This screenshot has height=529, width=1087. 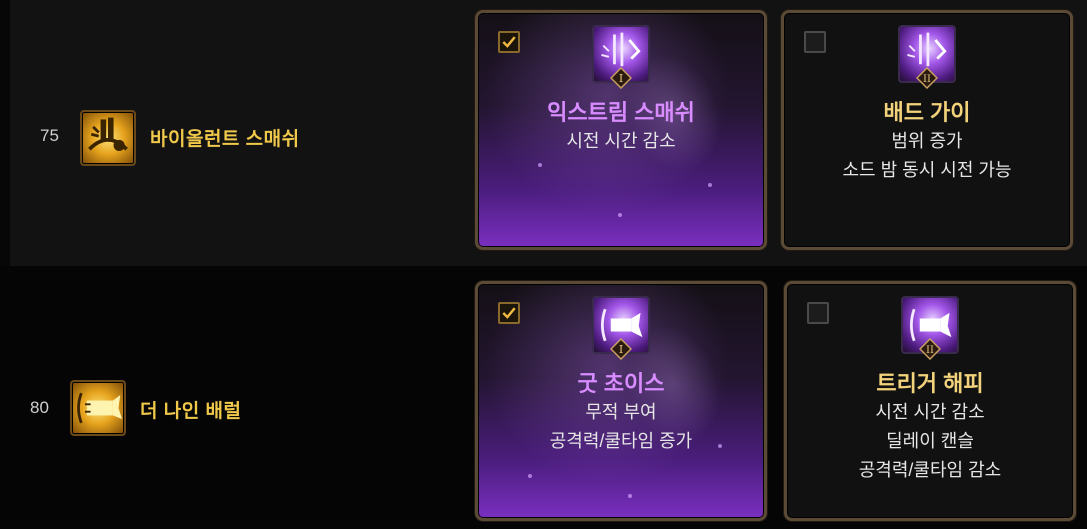 I want to click on skill-name: 더 나인 배럴, so click(x=191, y=411).